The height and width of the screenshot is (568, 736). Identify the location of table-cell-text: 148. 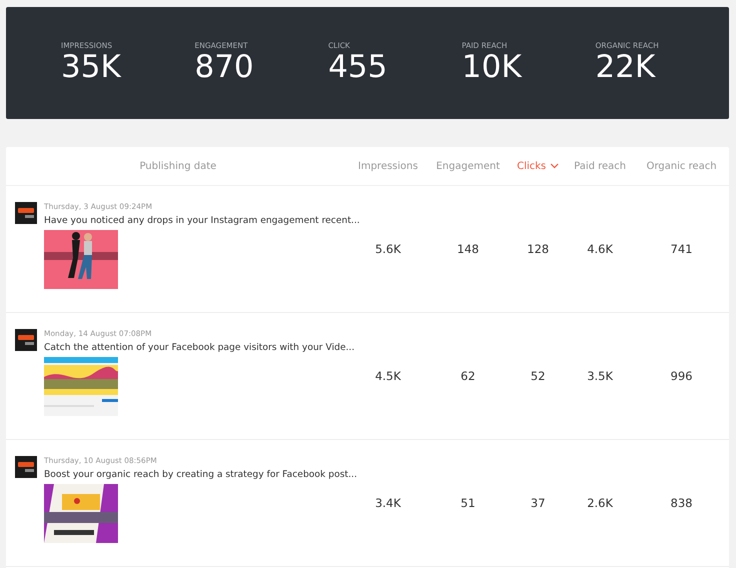
(468, 249).